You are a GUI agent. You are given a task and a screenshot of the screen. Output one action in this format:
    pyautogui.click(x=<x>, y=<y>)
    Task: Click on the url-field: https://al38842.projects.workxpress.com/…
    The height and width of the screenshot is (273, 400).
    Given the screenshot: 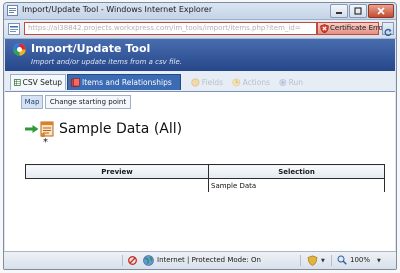 What is the action you would take?
    pyautogui.click(x=170, y=28)
    